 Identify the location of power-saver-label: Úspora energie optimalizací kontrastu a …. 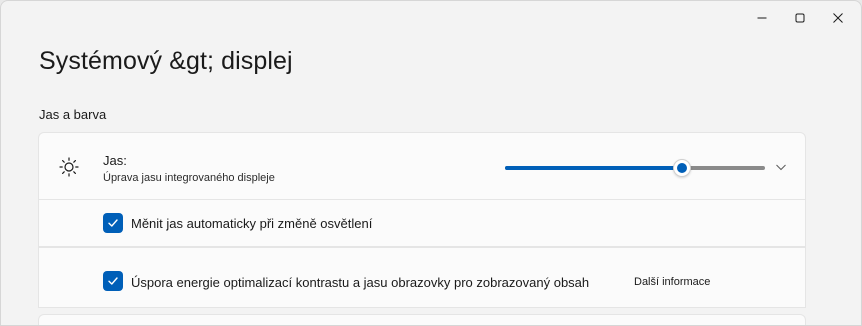
(360, 282).